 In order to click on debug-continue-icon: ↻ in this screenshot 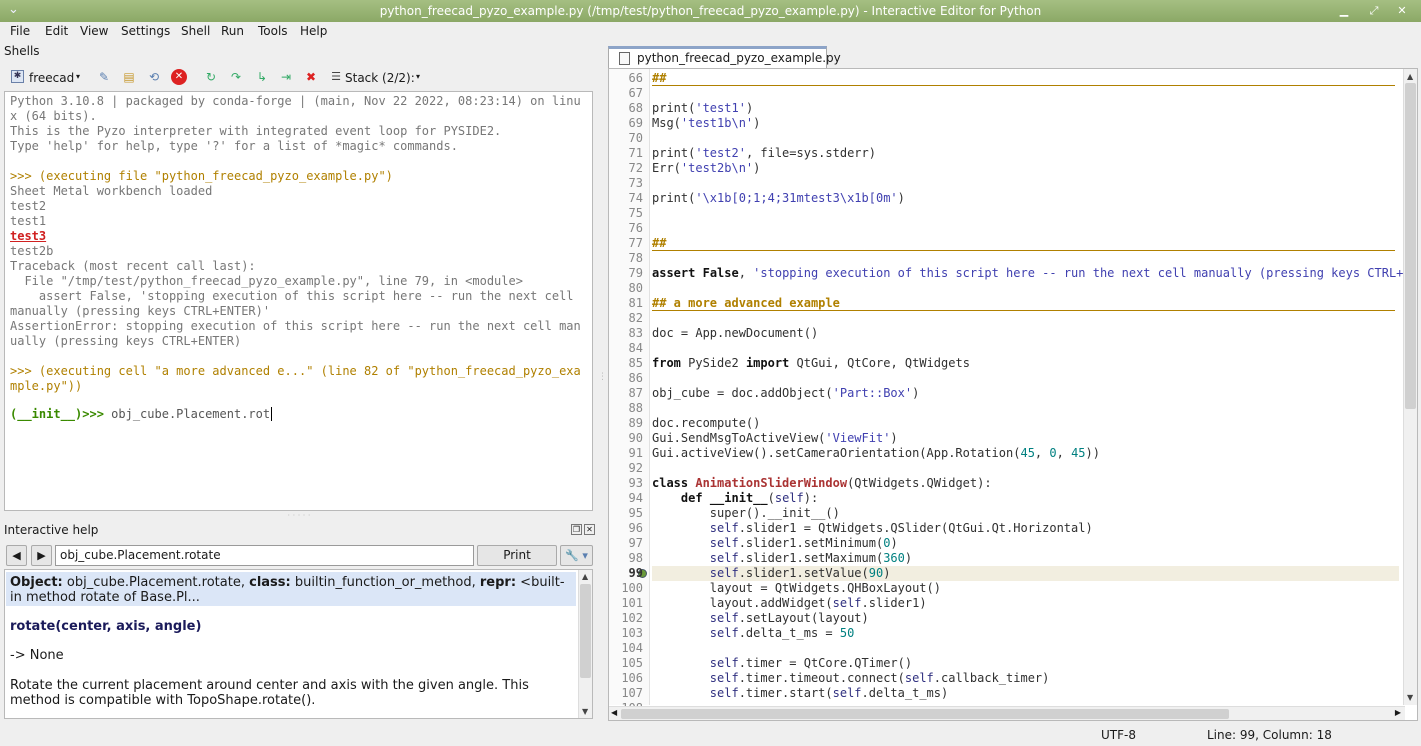, I will do `click(211, 77)`.